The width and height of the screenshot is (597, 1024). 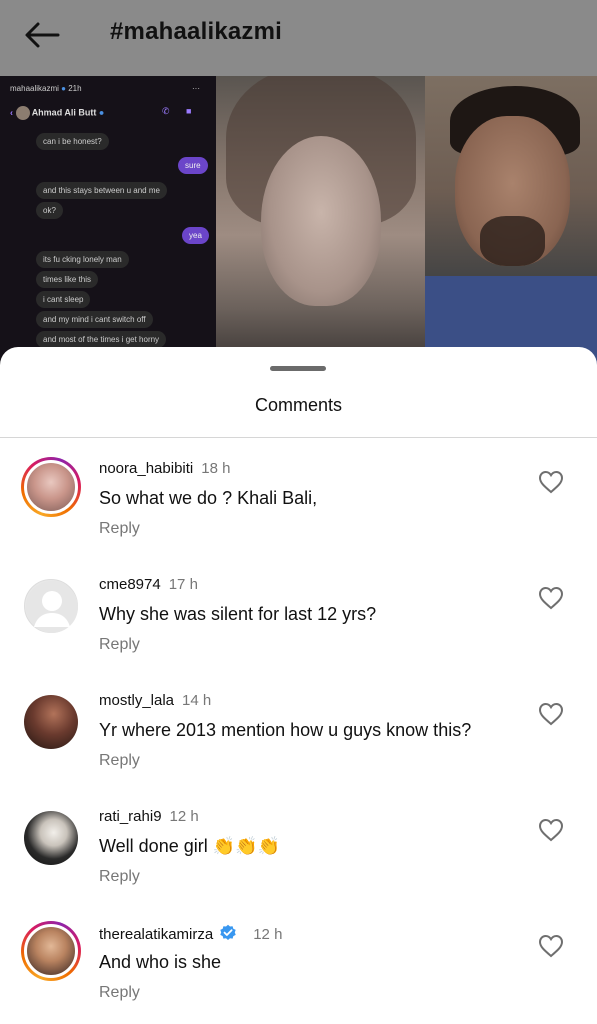 I want to click on comment-username: noora_habibiti 18 h, so click(x=164, y=468).